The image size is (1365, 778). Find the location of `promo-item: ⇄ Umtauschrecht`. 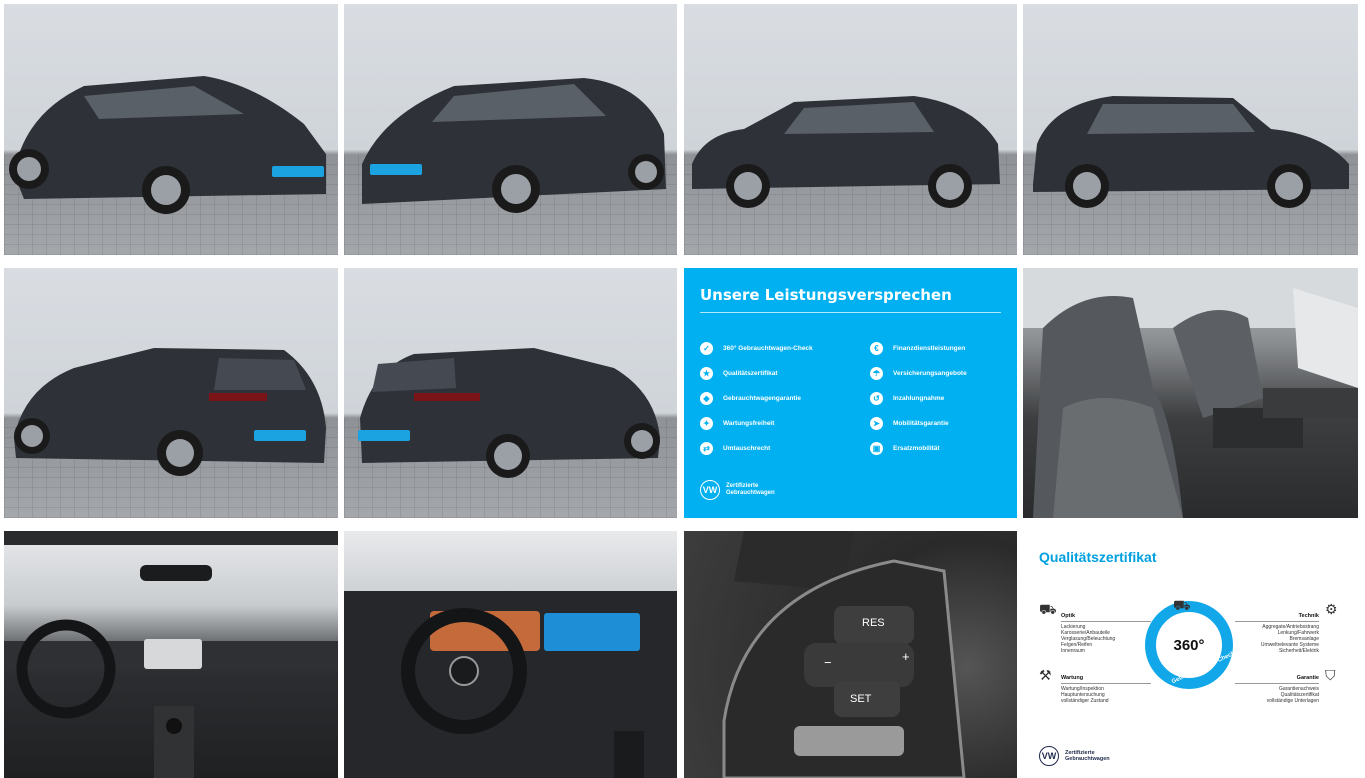

promo-item: ⇄ Umtauschrecht is located at coordinates (756, 448).